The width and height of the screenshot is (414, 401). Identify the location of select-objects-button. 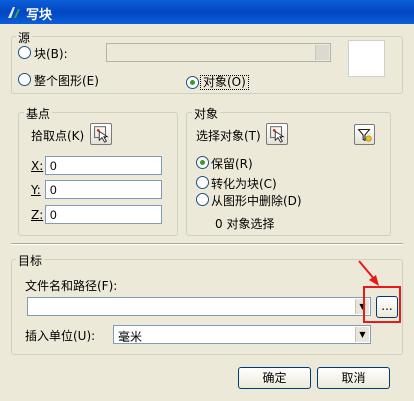
(277, 134).